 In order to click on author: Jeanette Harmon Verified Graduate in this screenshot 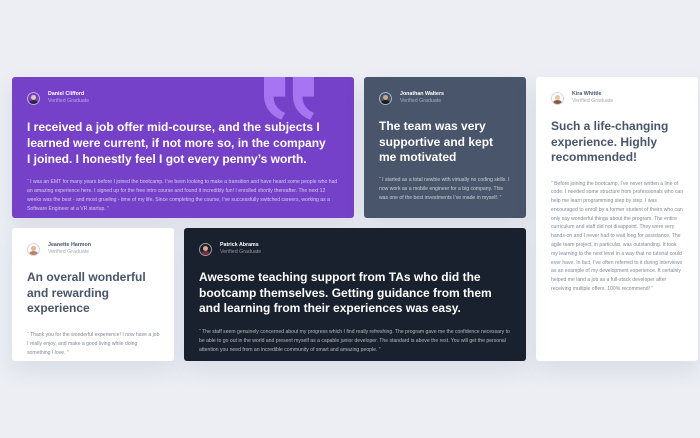, I will do `click(93, 249)`.